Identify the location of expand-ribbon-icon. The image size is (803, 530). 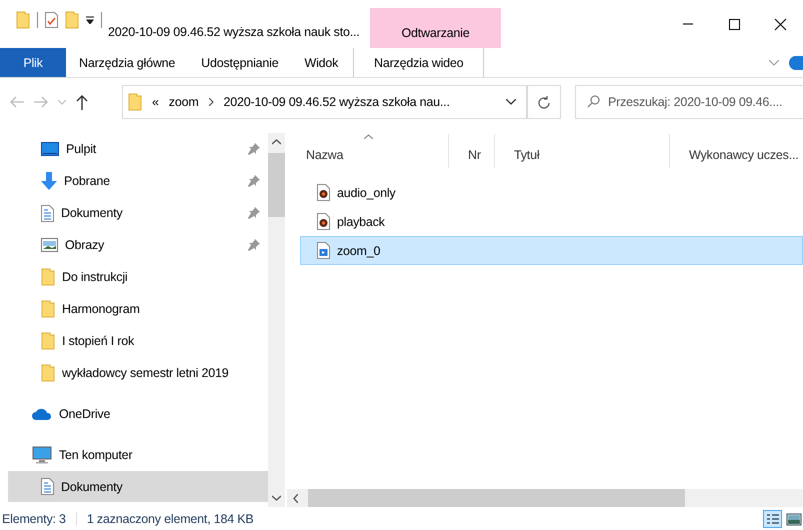
(774, 63).